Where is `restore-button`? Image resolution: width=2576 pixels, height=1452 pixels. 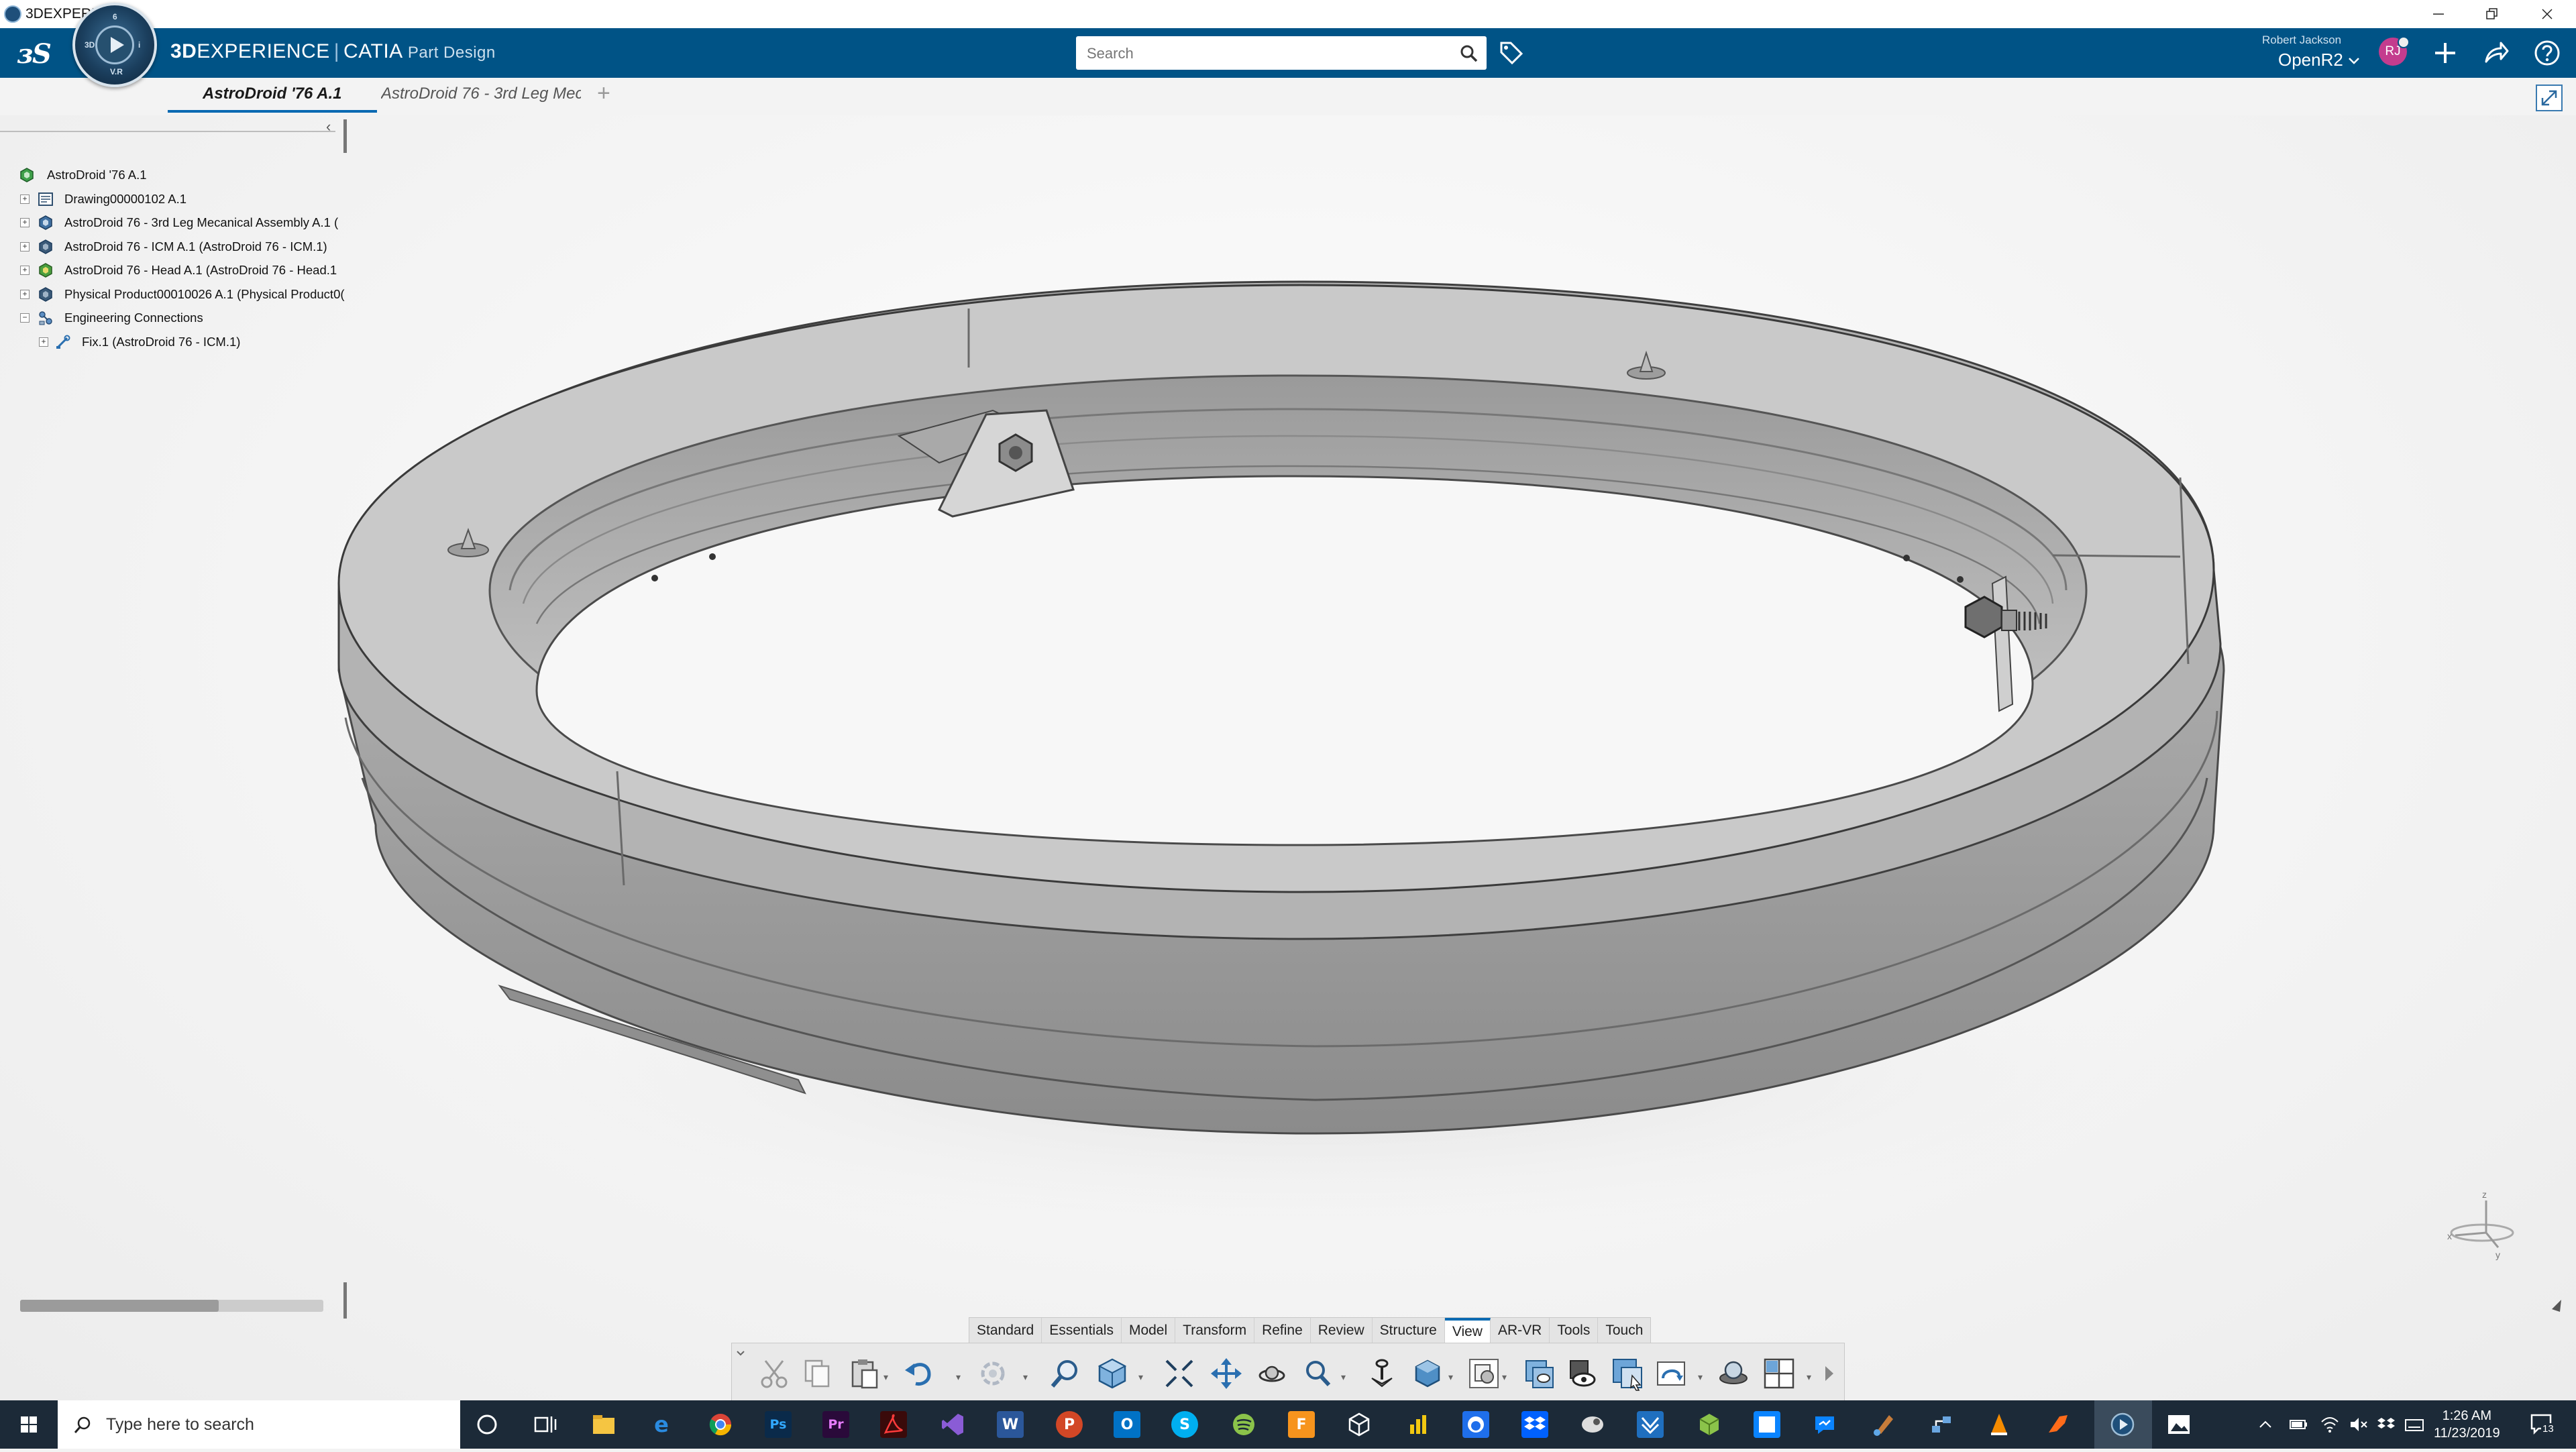 restore-button is located at coordinates (2492, 14).